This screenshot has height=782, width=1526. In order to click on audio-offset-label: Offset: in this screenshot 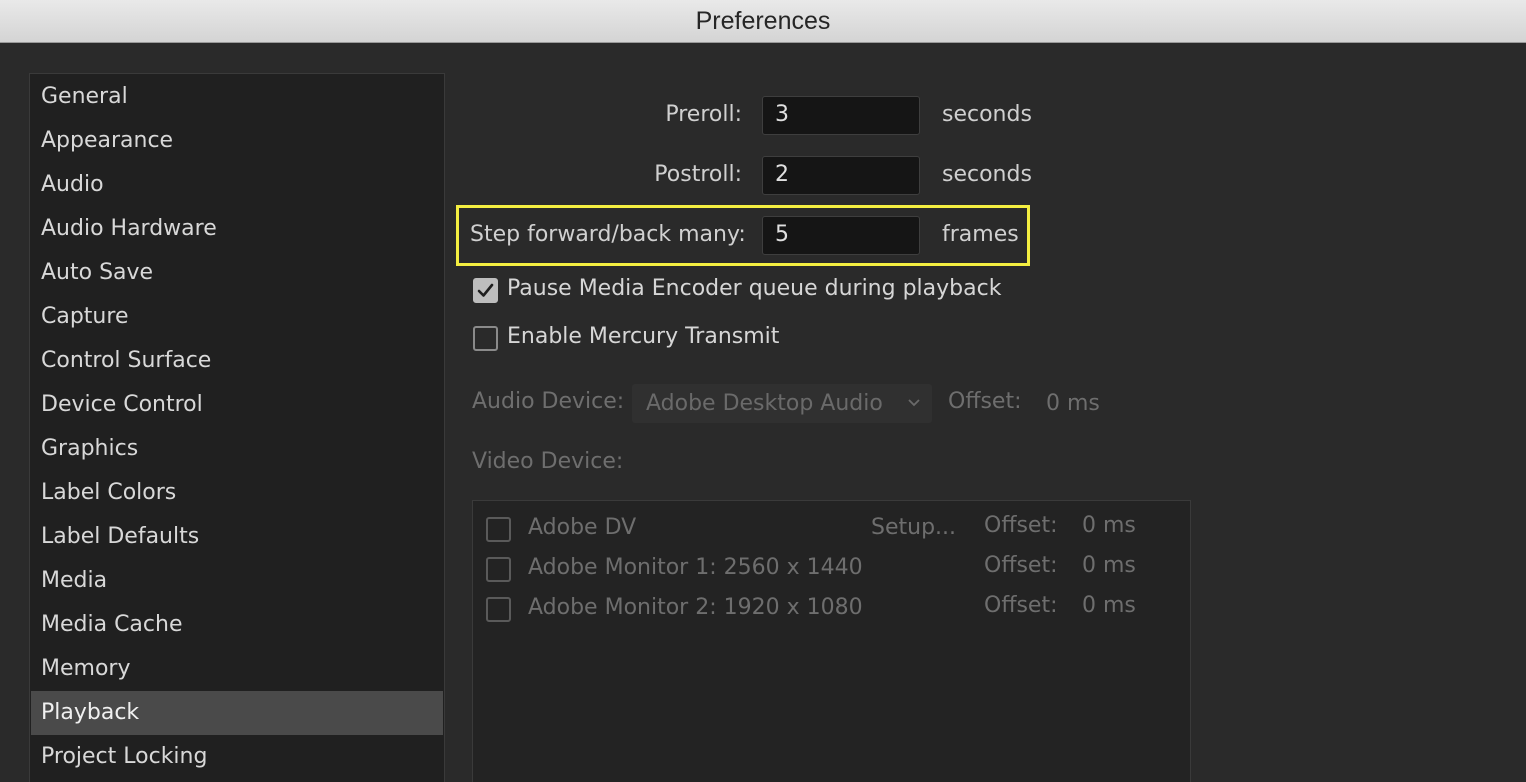, I will do `click(985, 401)`.